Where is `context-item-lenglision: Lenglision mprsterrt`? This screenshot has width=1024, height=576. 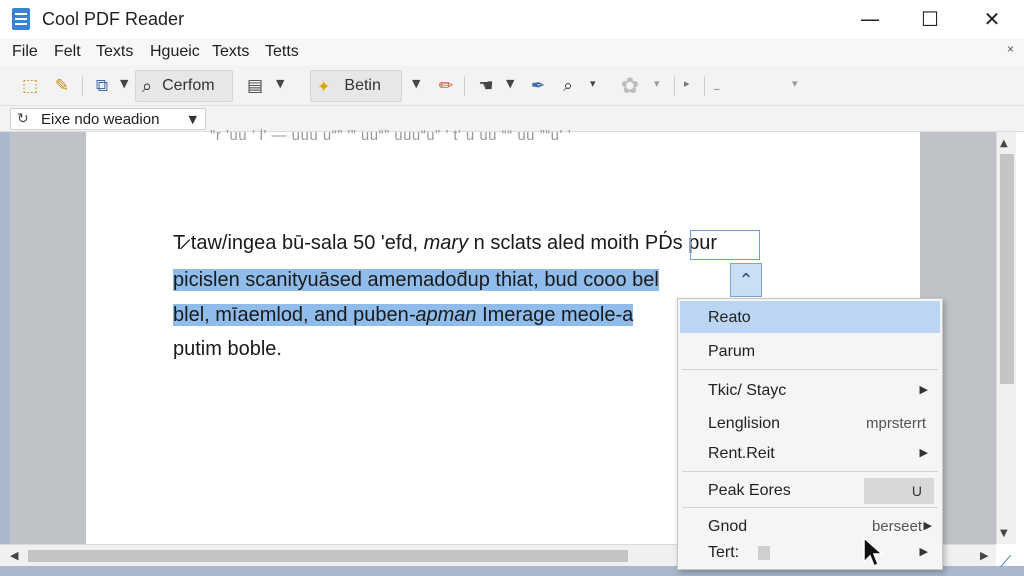
context-item-lenglision: Lenglision mprsterrt is located at coordinates (810, 423).